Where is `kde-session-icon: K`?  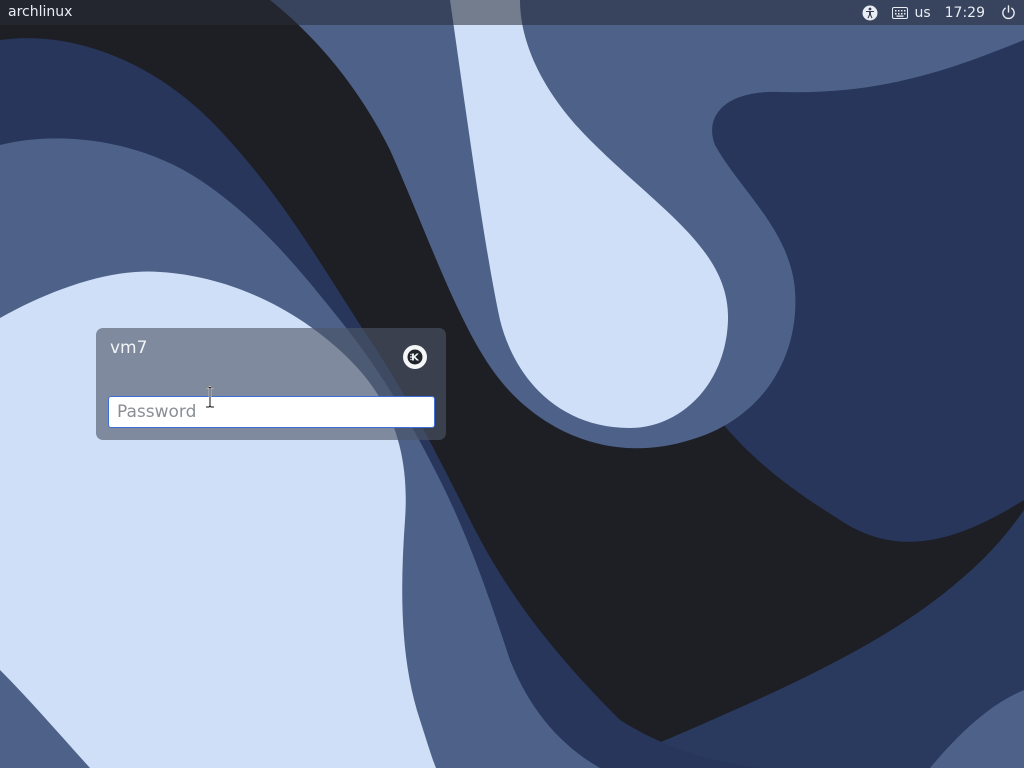
kde-session-icon: K is located at coordinates (415, 357).